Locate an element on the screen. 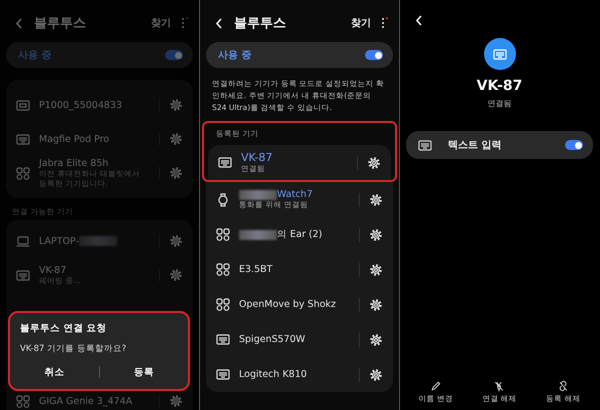  pencil-icon is located at coordinates (436, 386).